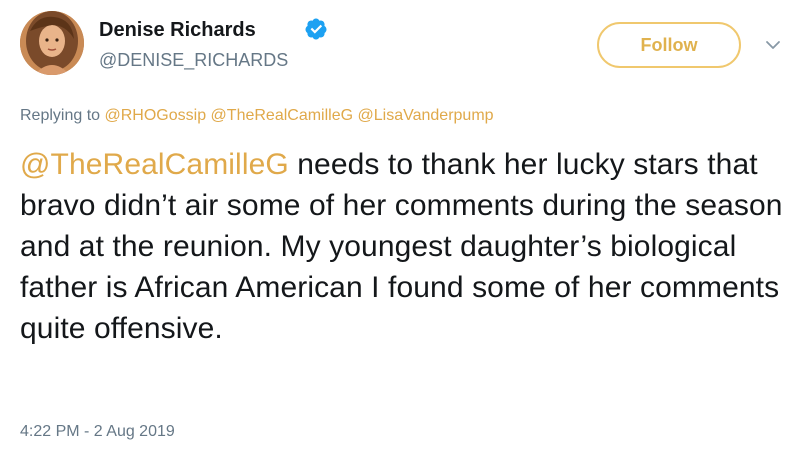 The height and width of the screenshot is (449, 800). I want to click on tweet-mention-link: @TheRealCamilleG, so click(154, 164).